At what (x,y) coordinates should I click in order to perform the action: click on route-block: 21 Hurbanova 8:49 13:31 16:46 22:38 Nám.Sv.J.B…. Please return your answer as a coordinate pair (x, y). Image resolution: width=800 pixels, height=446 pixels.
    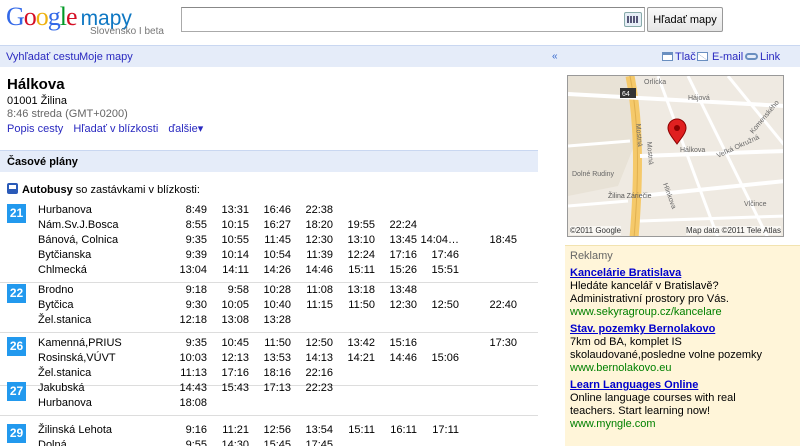
    Looking at the image, I should click on (269, 242).